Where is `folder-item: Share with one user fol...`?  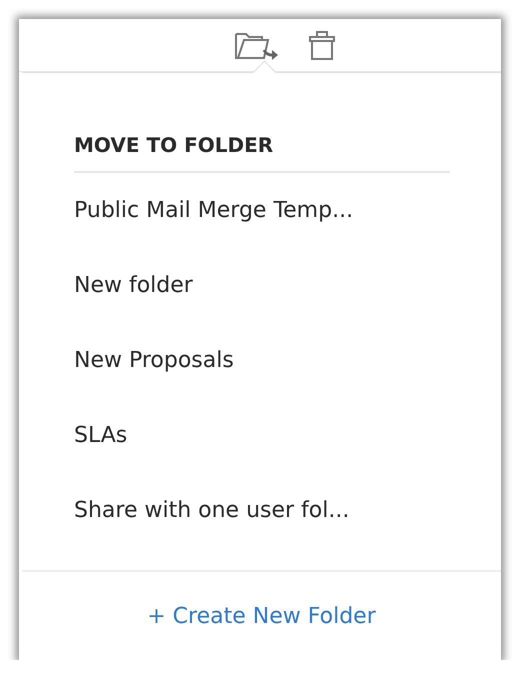
folder-item: Share with one user fol... is located at coordinates (212, 510).